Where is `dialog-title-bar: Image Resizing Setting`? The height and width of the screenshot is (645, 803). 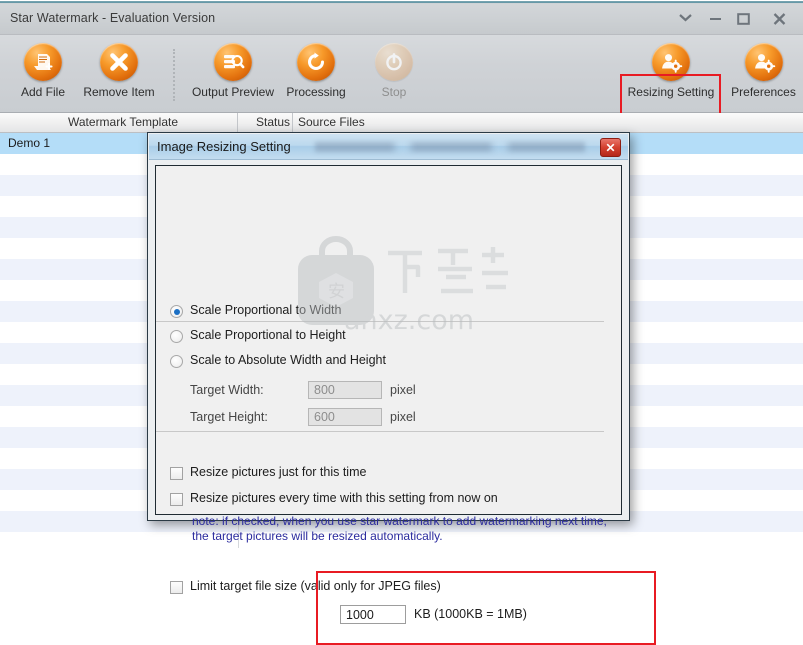
dialog-title-bar: Image Resizing Setting is located at coordinates (388, 147).